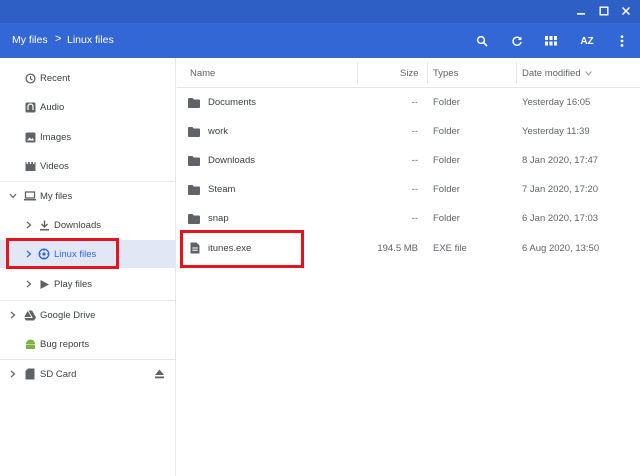  What do you see at coordinates (88, 137) in the screenshot?
I see `sidebar-item-images: Images` at bounding box center [88, 137].